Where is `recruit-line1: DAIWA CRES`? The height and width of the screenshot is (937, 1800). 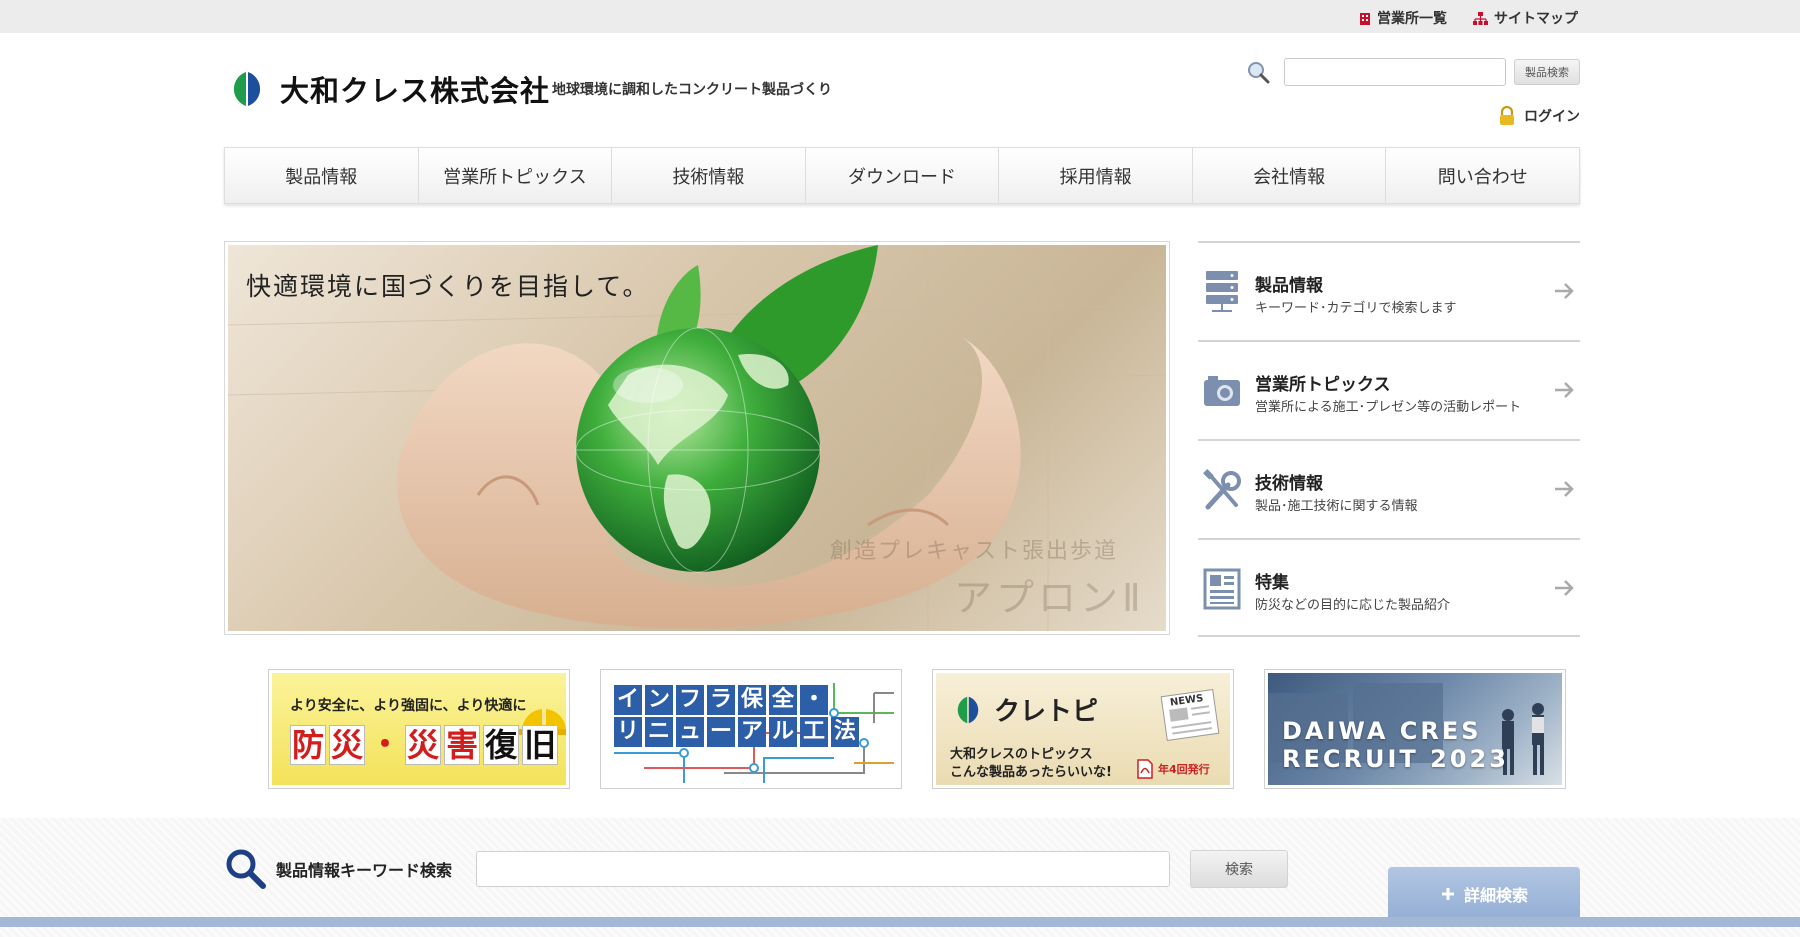 recruit-line1: DAIWA CRES is located at coordinates (1382, 731).